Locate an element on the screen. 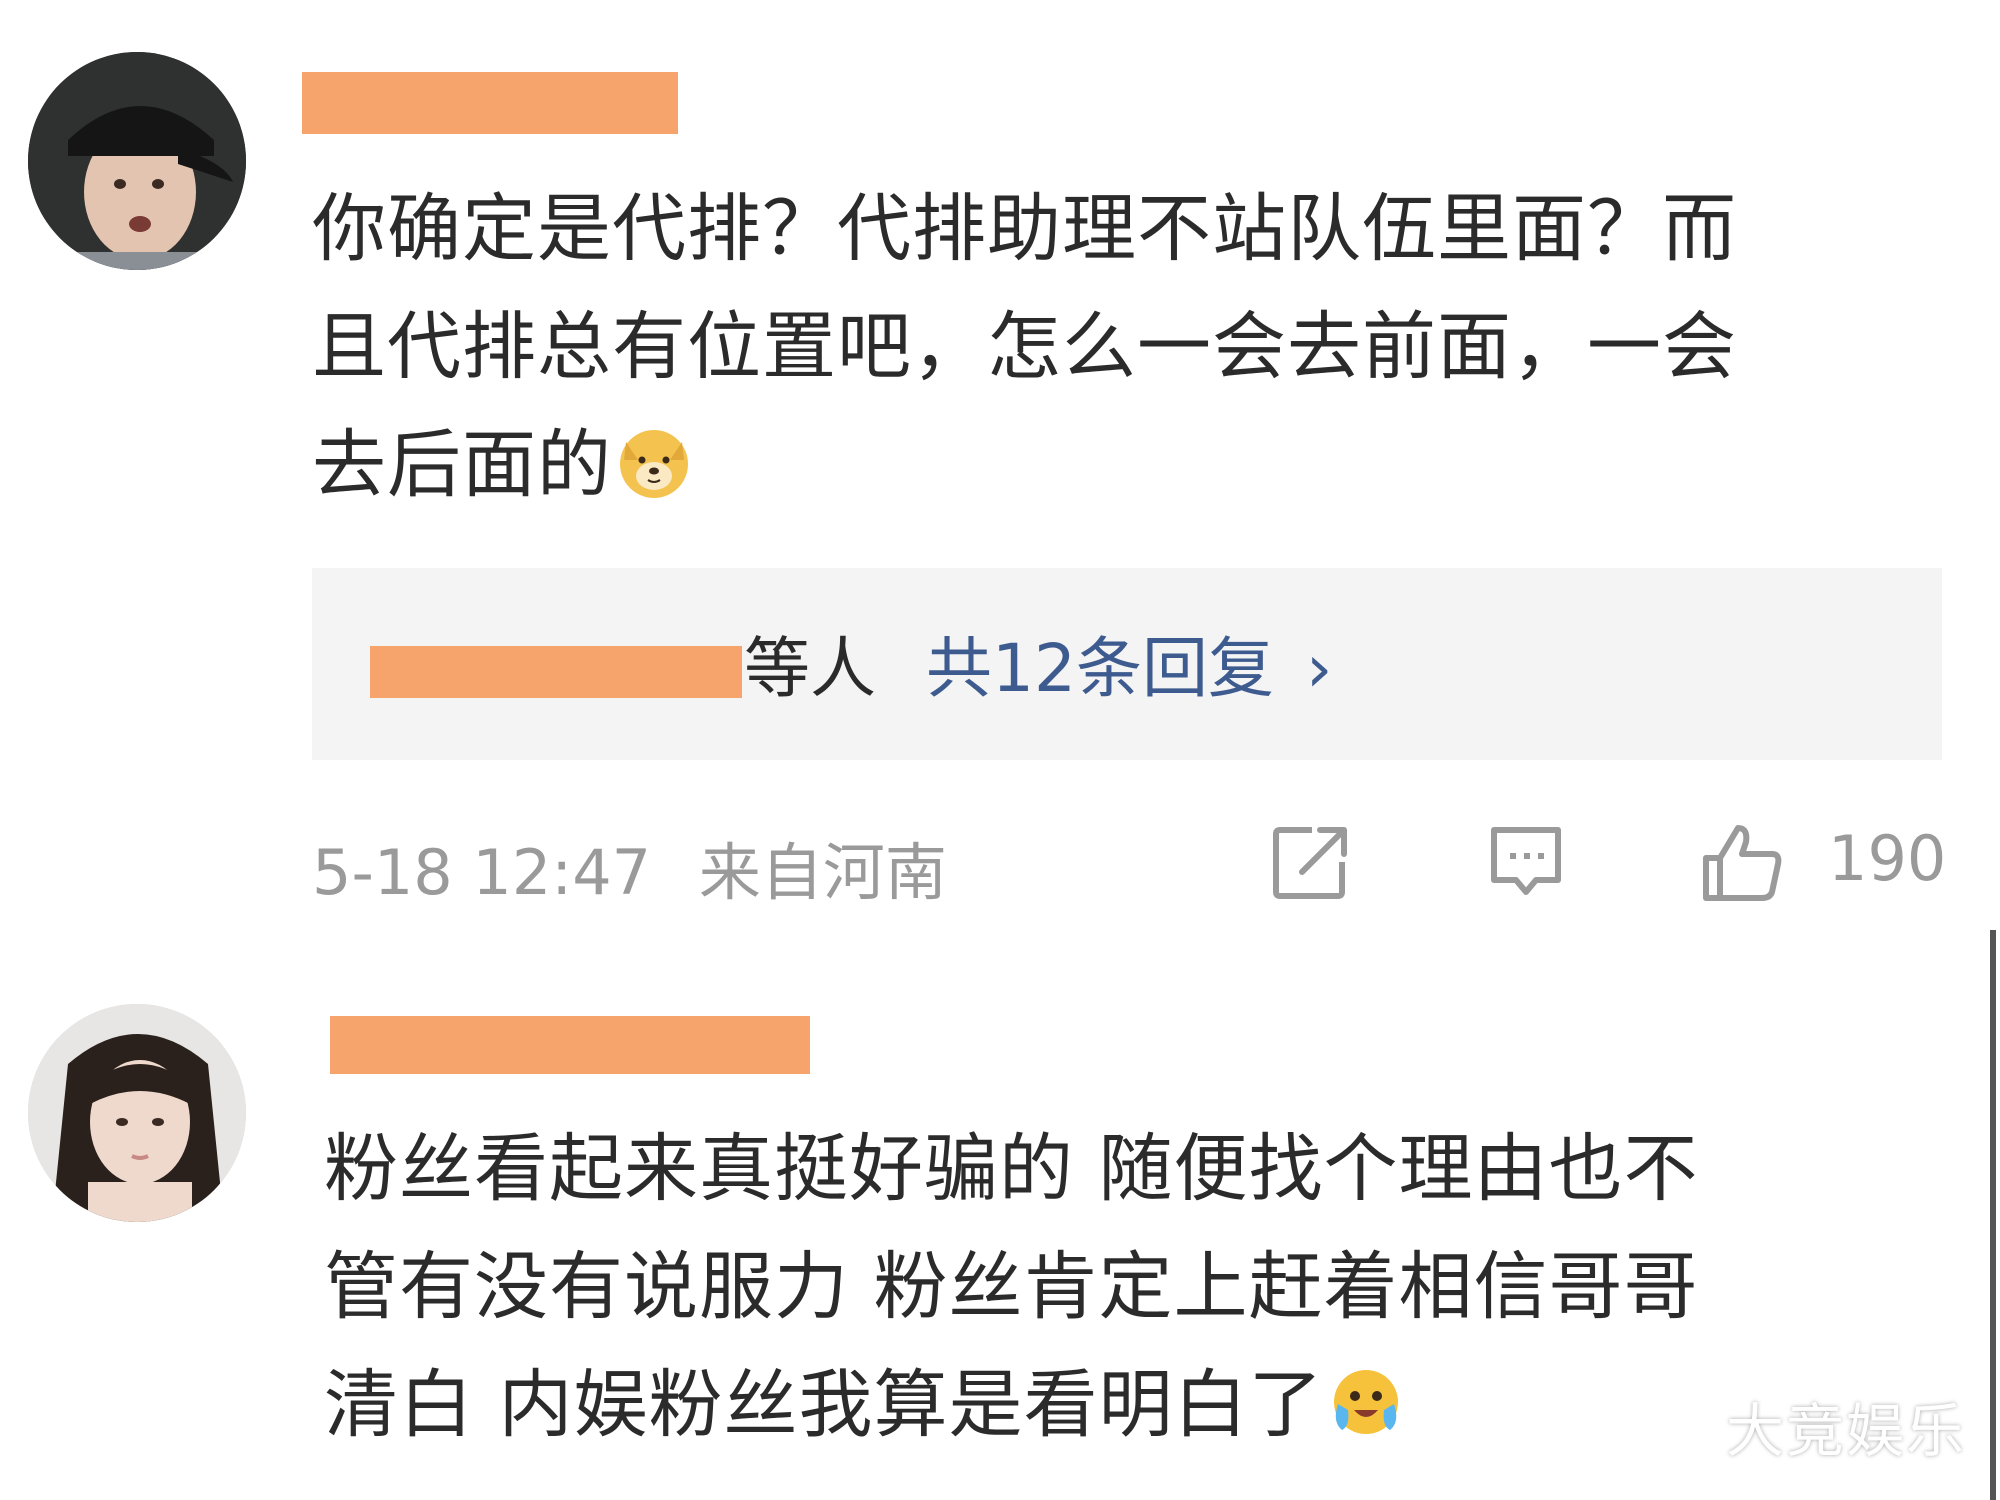  comment-line: 管有没有说服力 粉丝肯定上赶着相信哥哥 is located at coordinates (1011, 1287).